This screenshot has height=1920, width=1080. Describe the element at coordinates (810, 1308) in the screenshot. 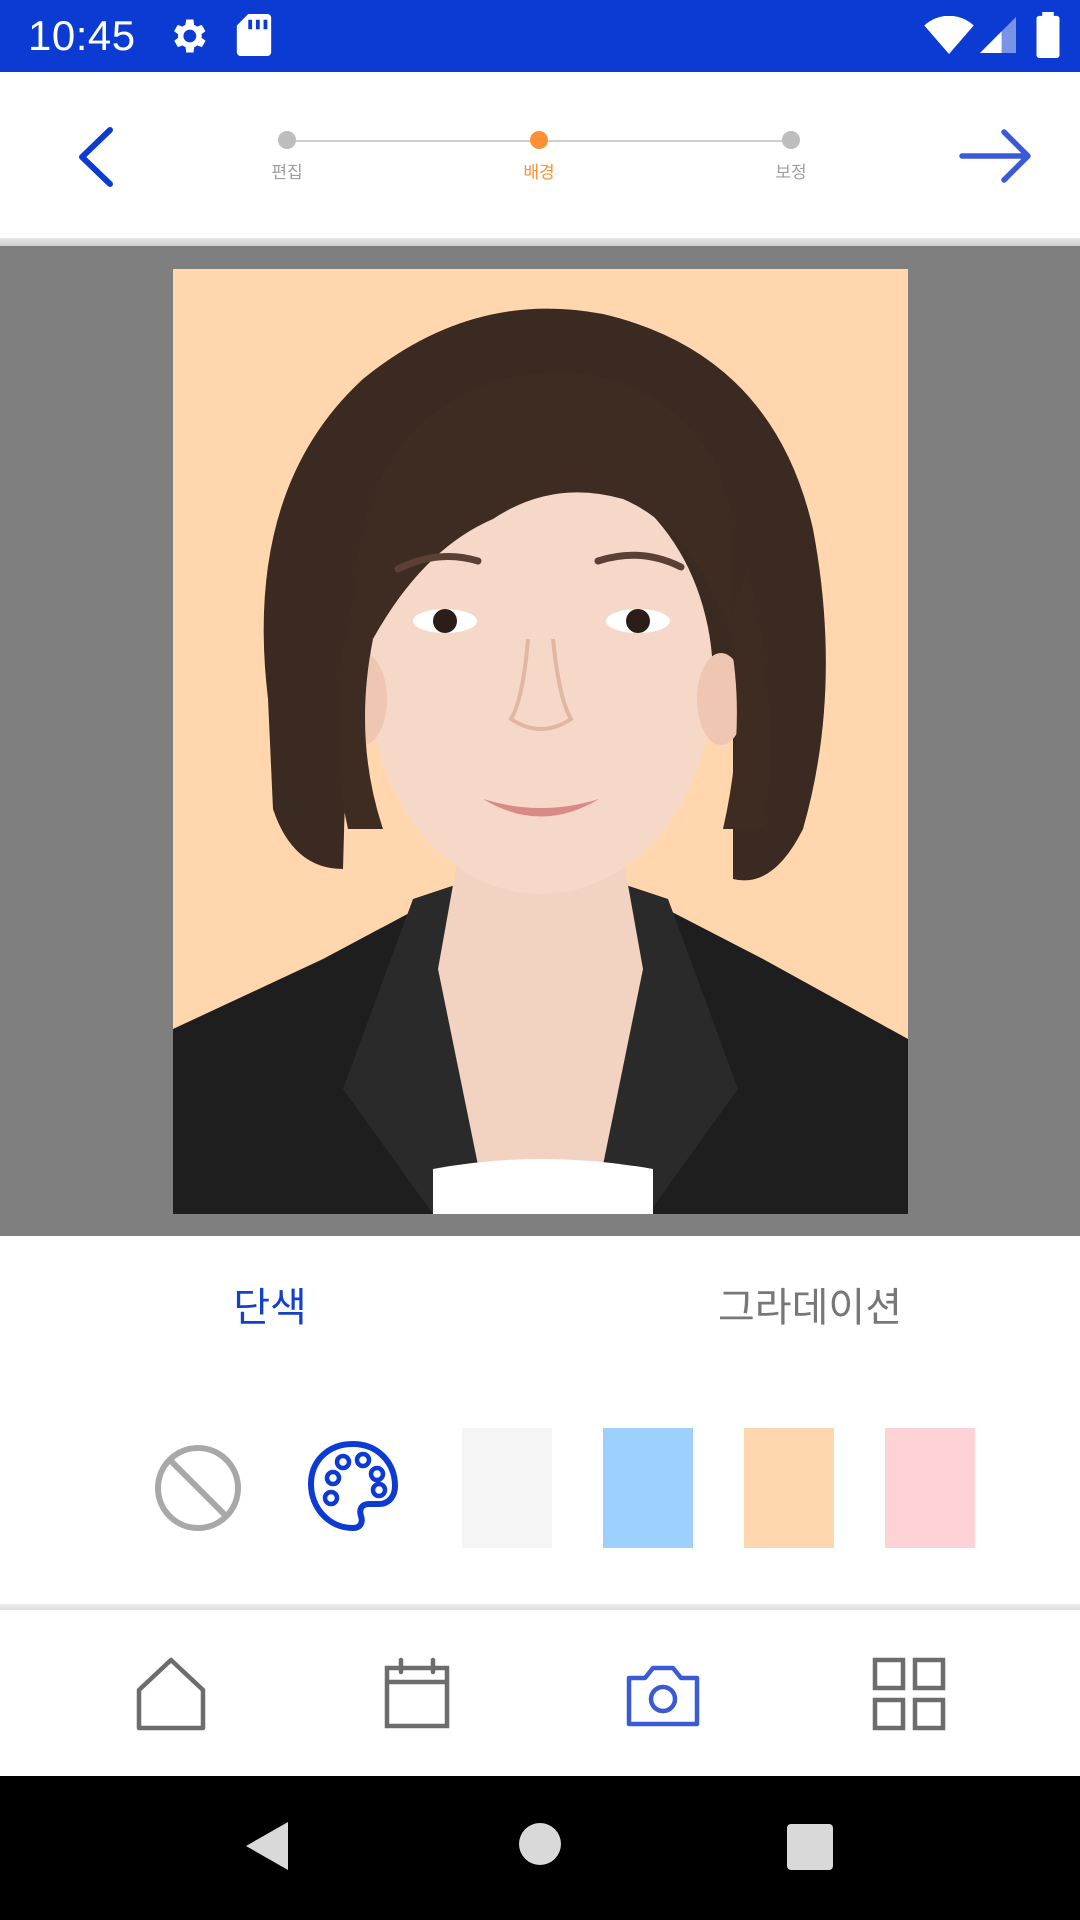

I see `tab-gradient: 그라데이션` at that location.